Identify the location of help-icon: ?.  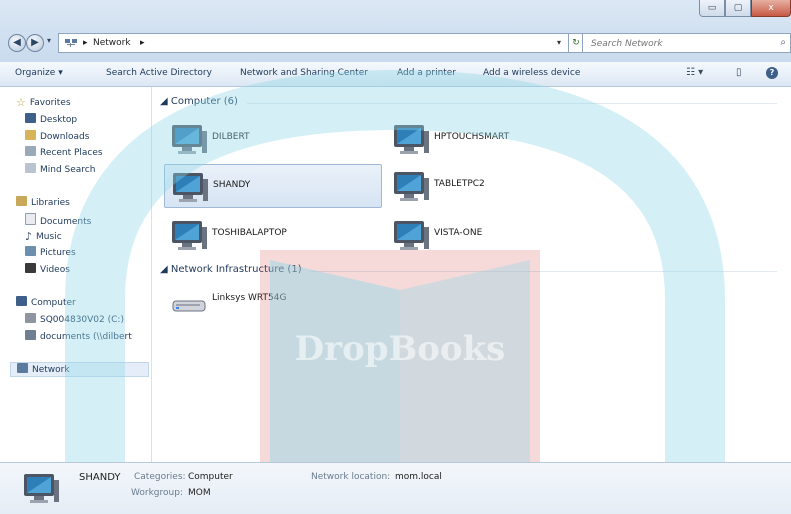
(772, 73).